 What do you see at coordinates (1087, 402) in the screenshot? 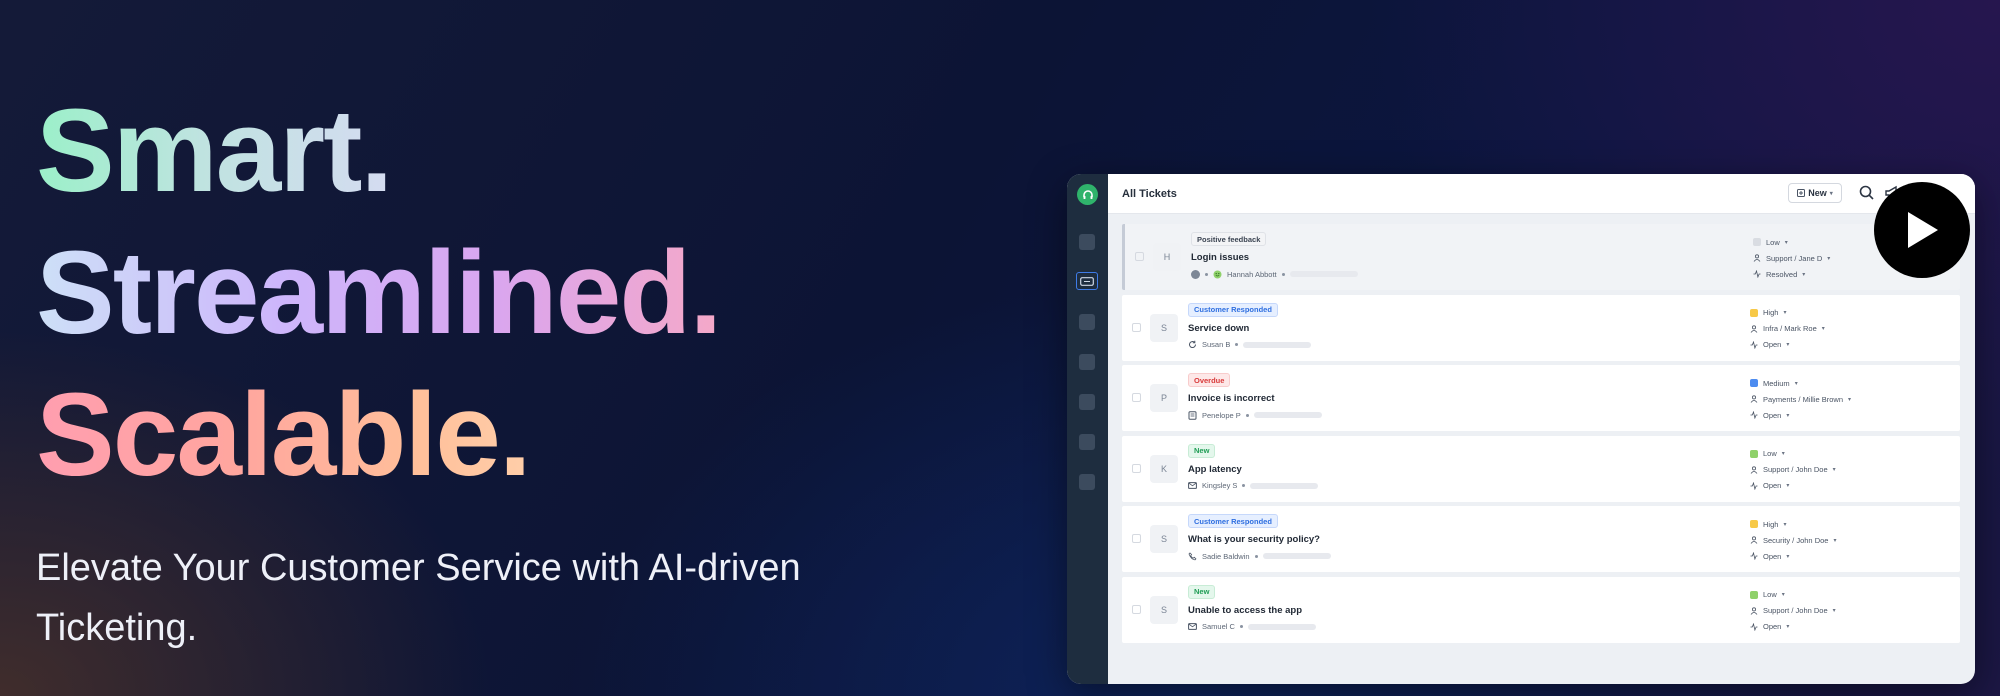
I see `sidebar-item-knowledge-icon` at bounding box center [1087, 402].